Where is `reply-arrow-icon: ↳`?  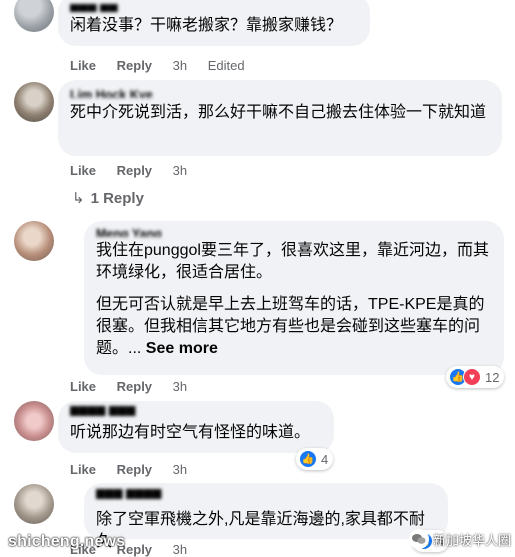 reply-arrow-icon: ↳ is located at coordinates (78, 198).